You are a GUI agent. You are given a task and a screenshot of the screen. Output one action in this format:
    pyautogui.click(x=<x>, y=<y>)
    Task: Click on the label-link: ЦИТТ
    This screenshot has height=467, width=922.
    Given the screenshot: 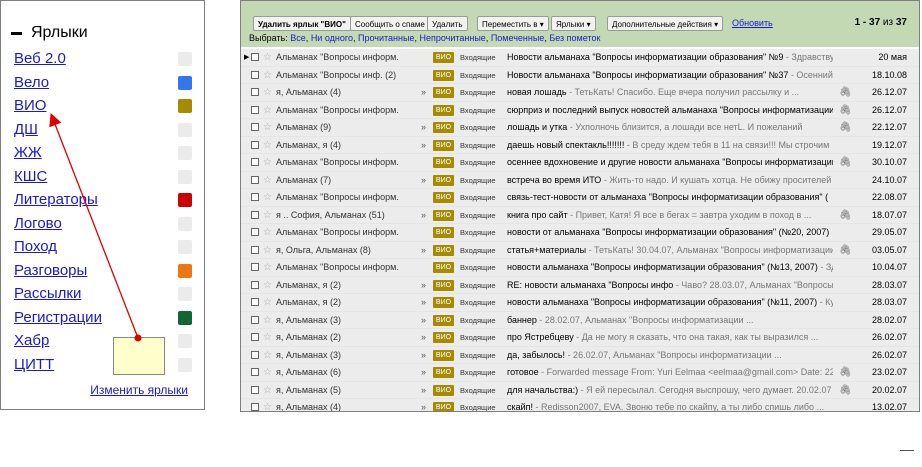 What is the action you would take?
    pyautogui.click(x=34, y=364)
    